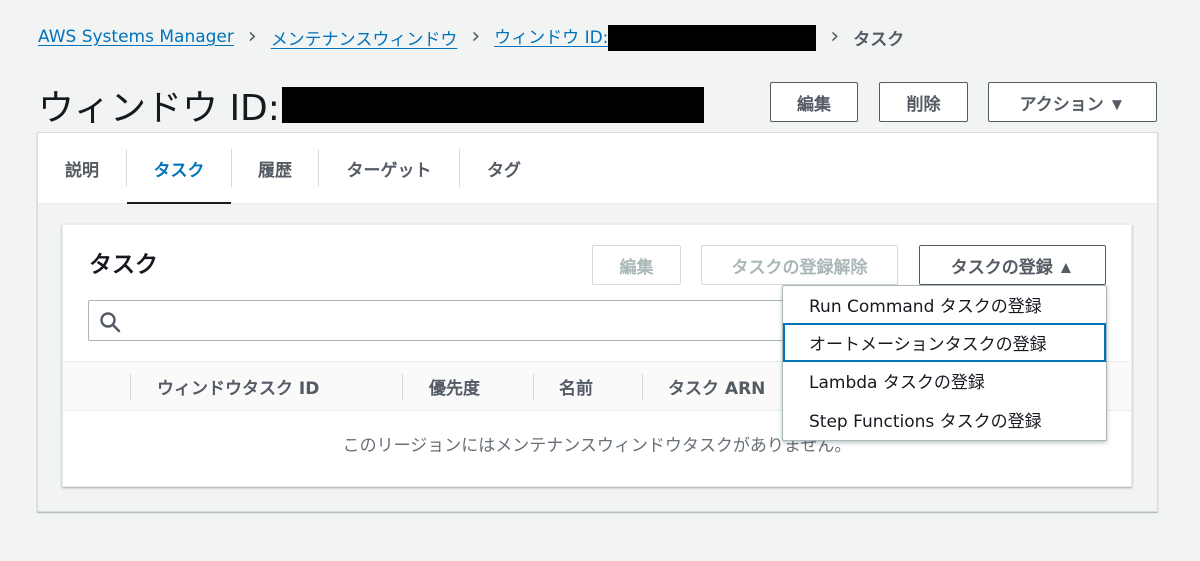 The image size is (1200, 561). Describe the element at coordinates (504, 168) in the screenshot. I see `tab-tags: タグ` at that location.